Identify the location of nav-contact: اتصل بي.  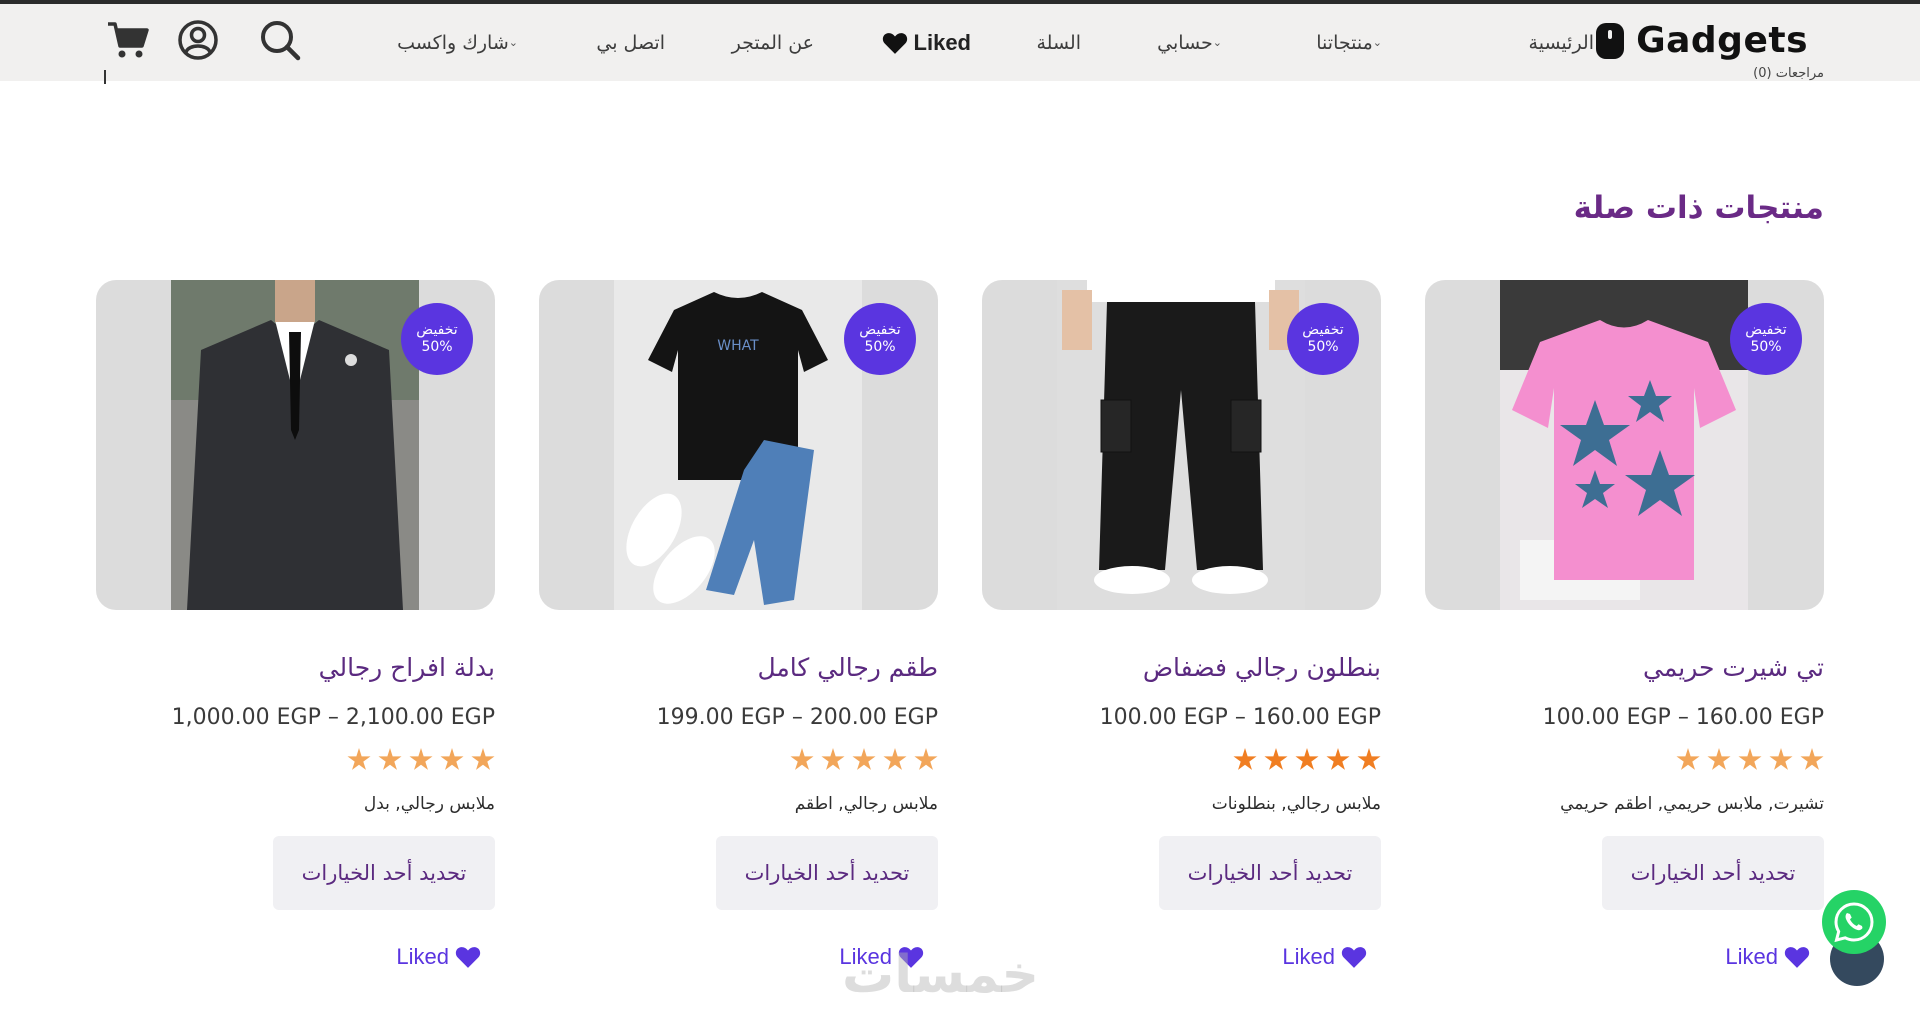
(630, 42).